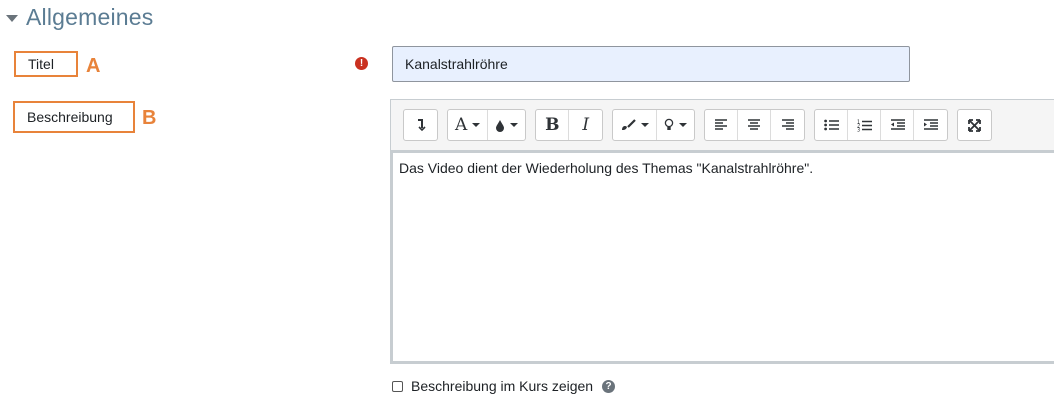 The height and width of the screenshot is (399, 1054). I want to click on caret-down-icon, so click(12, 18).